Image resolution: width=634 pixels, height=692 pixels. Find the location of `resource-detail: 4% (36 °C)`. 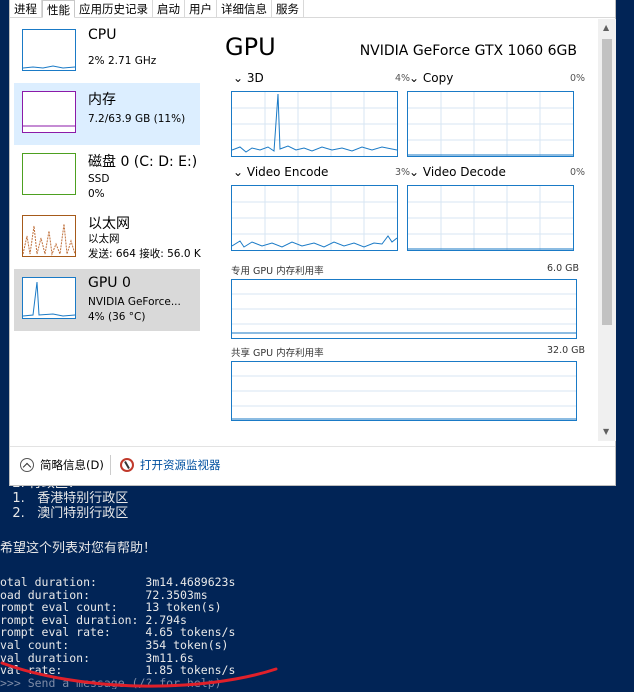

resource-detail: 4% (36 °C) is located at coordinates (117, 317).